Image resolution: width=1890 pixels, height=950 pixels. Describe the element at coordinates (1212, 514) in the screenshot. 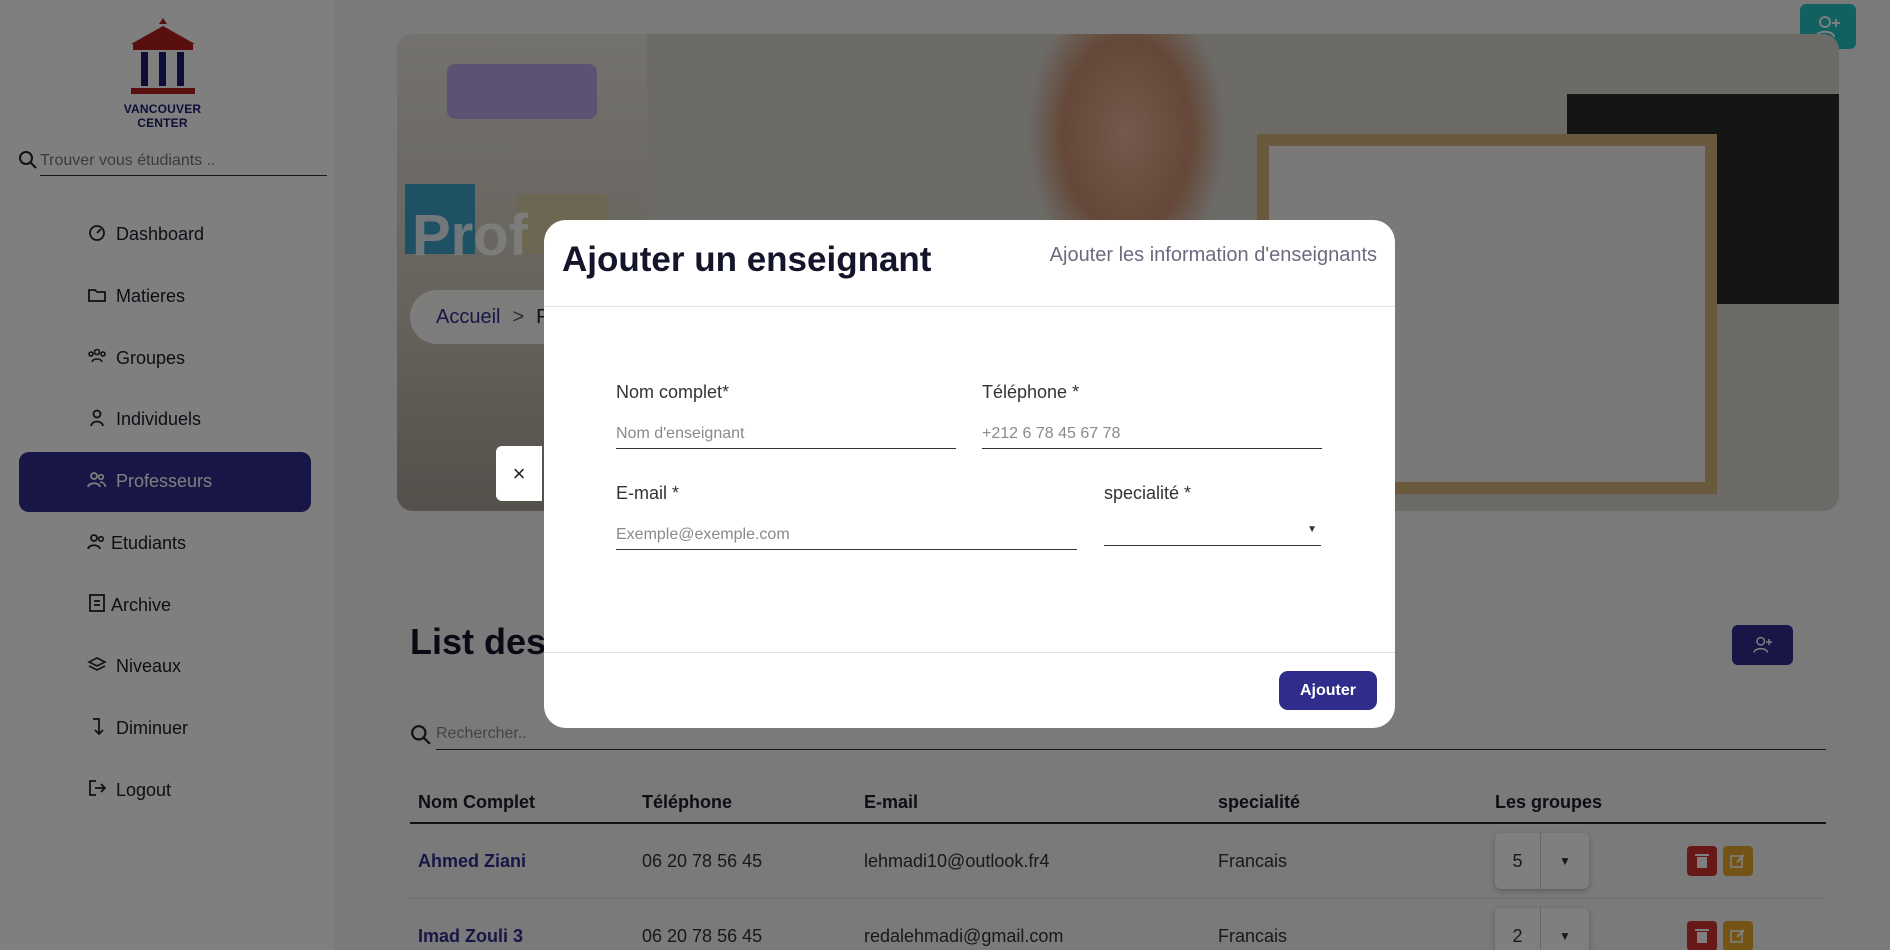

I see `specialty-field: specialité * ▼` at that location.